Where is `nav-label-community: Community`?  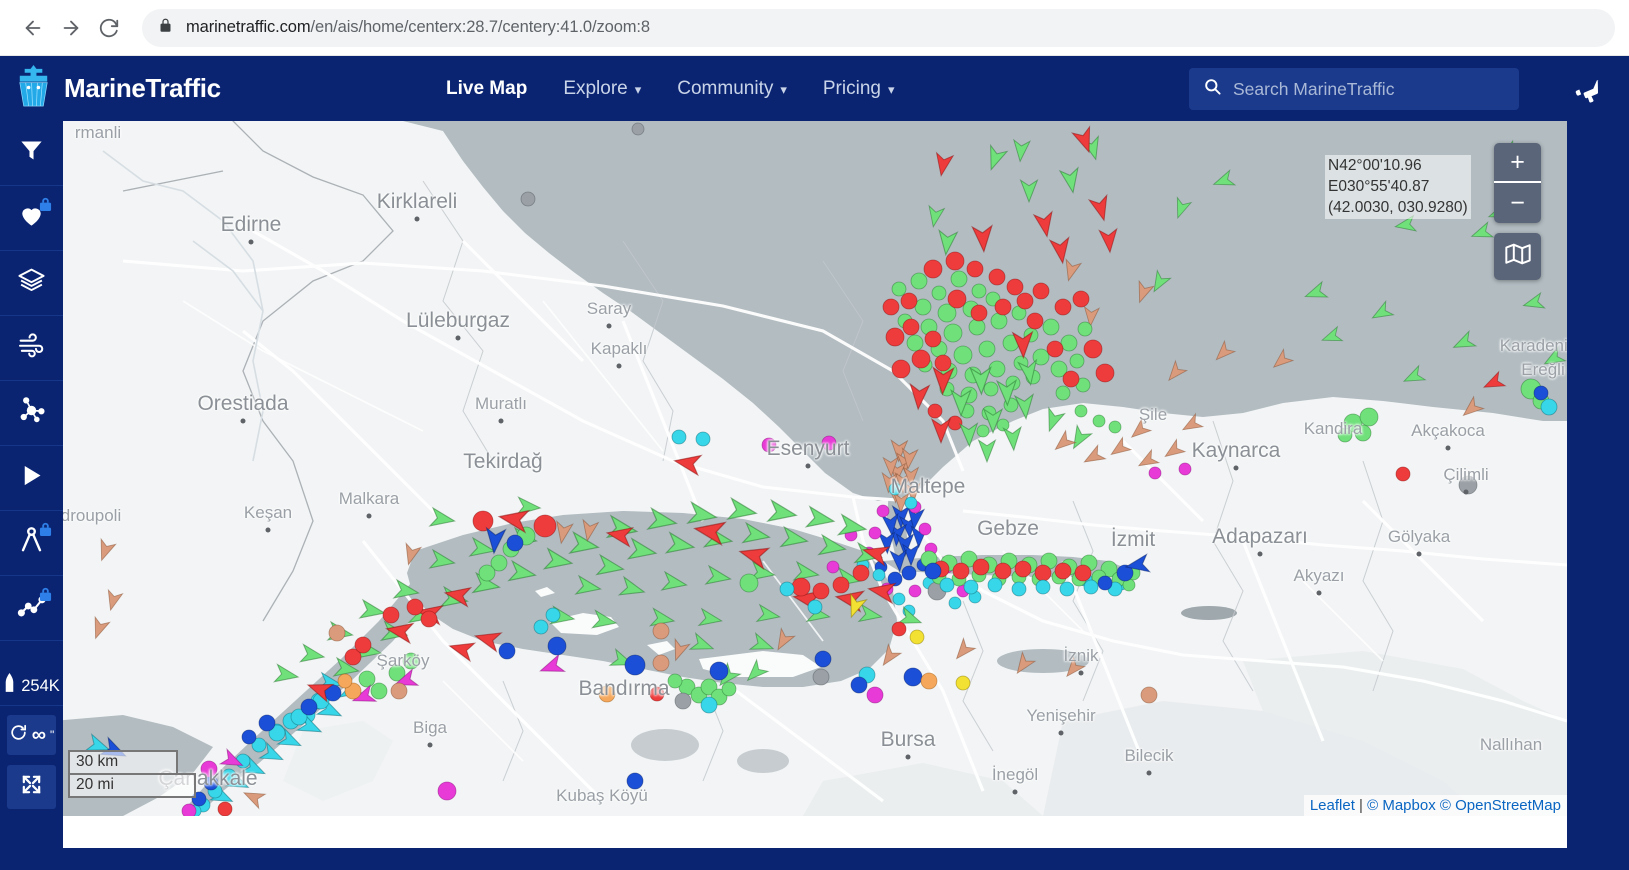
nav-label-community: Community is located at coordinates (725, 88).